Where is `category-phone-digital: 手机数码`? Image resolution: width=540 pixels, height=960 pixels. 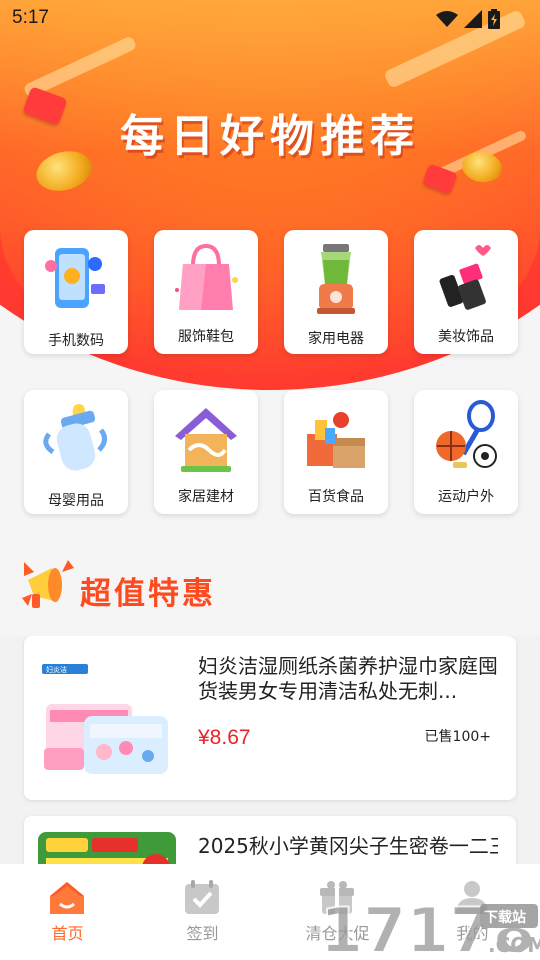
category-phone-digital: 手机数码 is located at coordinates (76, 292).